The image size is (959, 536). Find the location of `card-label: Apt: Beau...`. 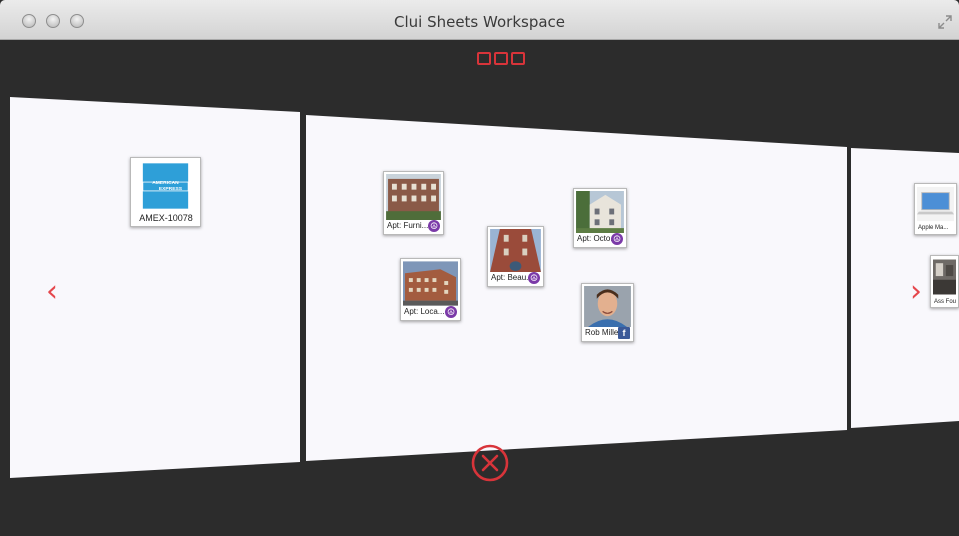

card-label: Apt: Beau... is located at coordinates (512, 277).